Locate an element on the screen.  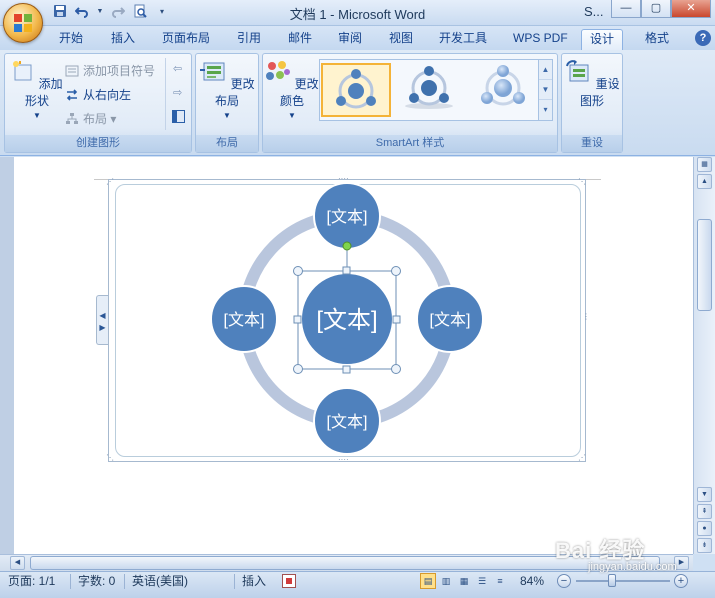
web-layout-icon: ▦ is located at coordinates (464, 581).